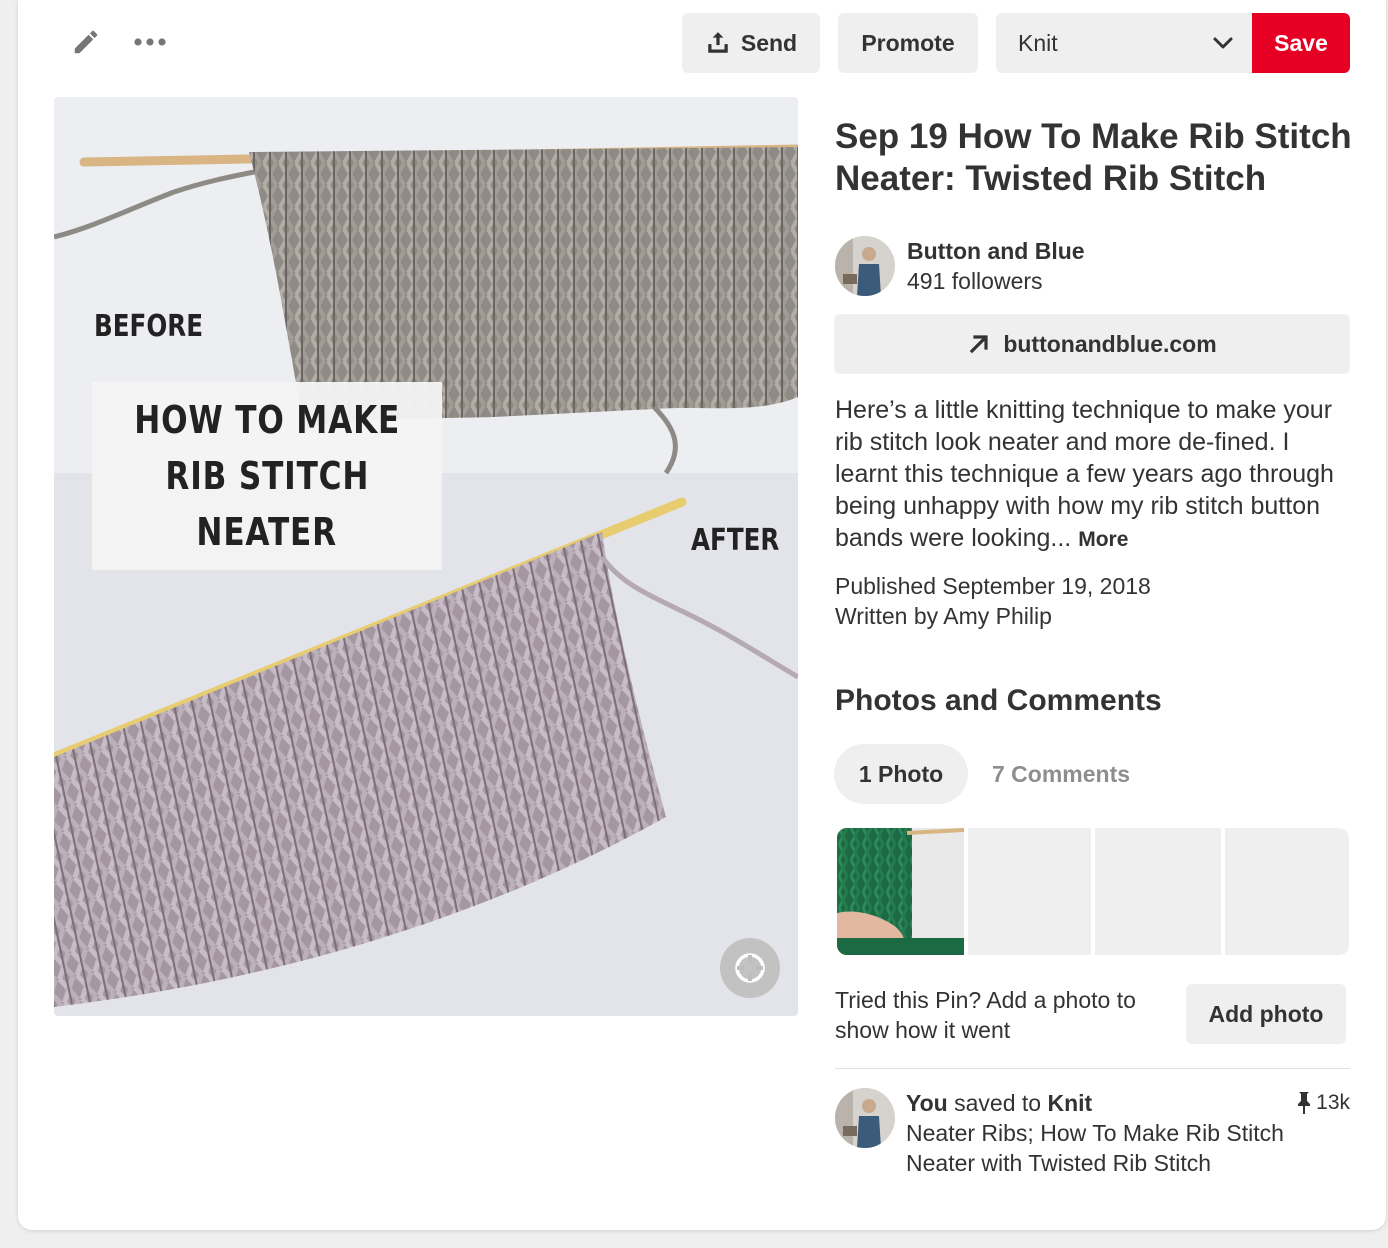 The height and width of the screenshot is (1248, 1388). What do you see at coordinates (996, 251) in the screenshot?
I see `author-name: Button and Blue` at bounding box center [996, 251].